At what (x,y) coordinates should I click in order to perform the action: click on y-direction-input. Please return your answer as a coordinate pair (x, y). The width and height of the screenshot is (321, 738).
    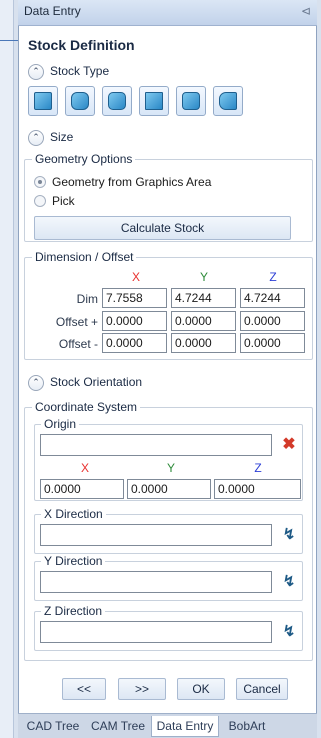
    Looking at the image, I should click on (156, 582).